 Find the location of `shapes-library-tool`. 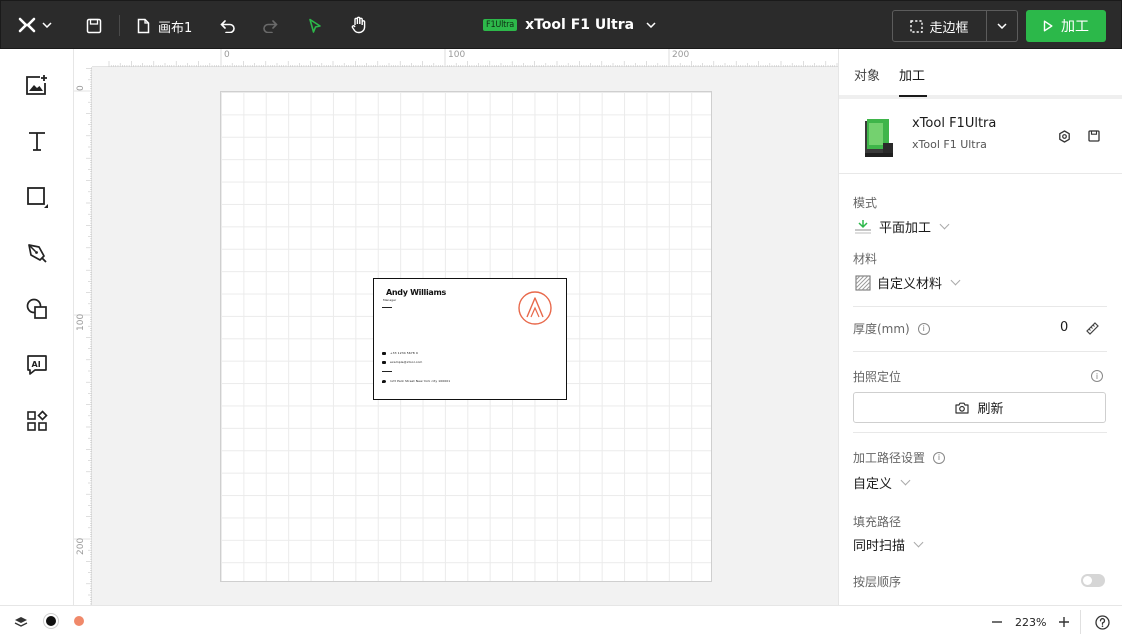

shapes-library-tool is located at coordinates (37, 309).